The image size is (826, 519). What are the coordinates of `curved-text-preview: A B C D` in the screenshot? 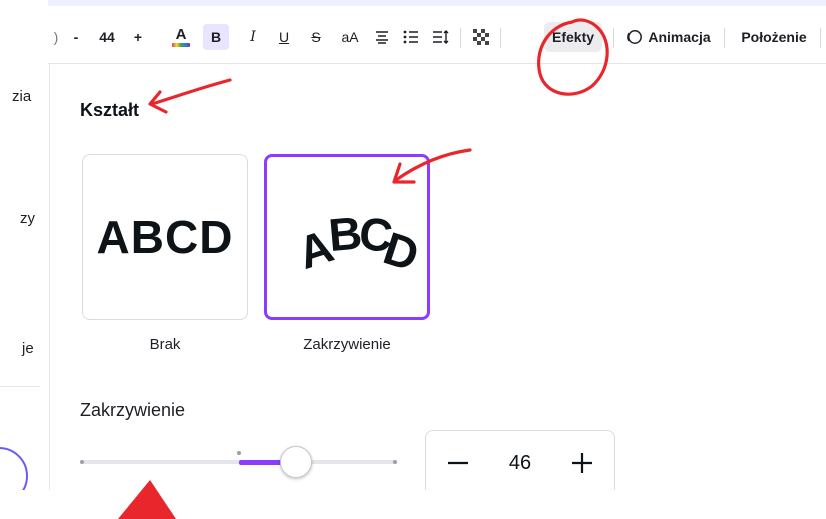 It's located at (354, 243).